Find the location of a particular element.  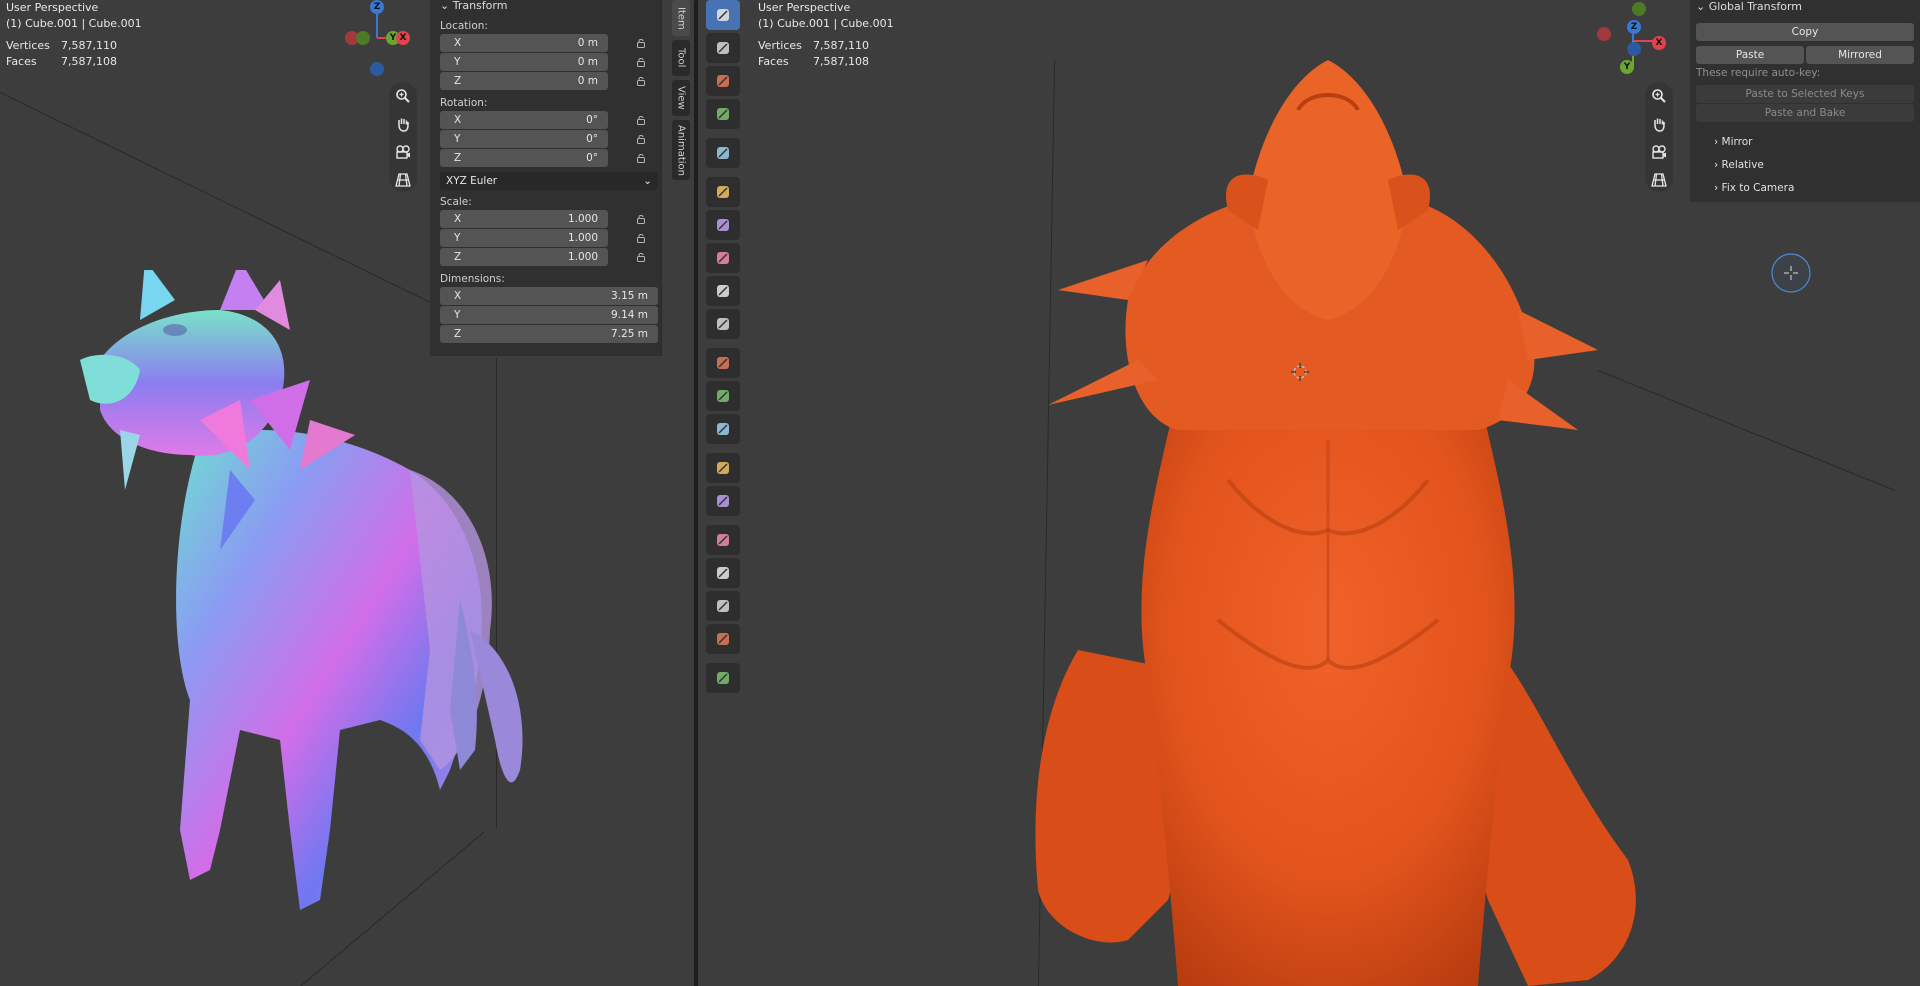

mask-box-tool-icon is located at coordinates (723, 192).